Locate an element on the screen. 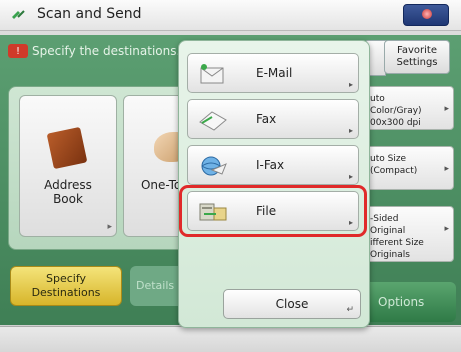  menu-button is located at coordinates (426, 15).